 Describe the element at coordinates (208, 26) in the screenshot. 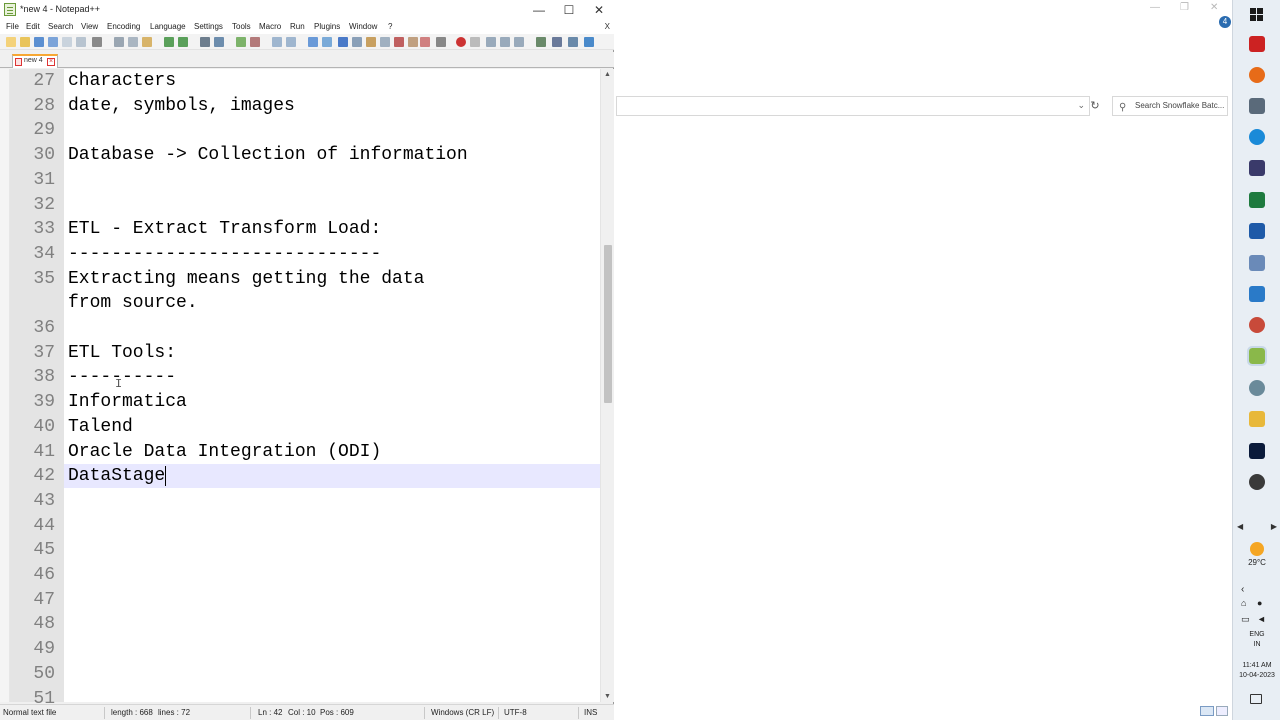

I see `menu-settings: Settings` at that location.